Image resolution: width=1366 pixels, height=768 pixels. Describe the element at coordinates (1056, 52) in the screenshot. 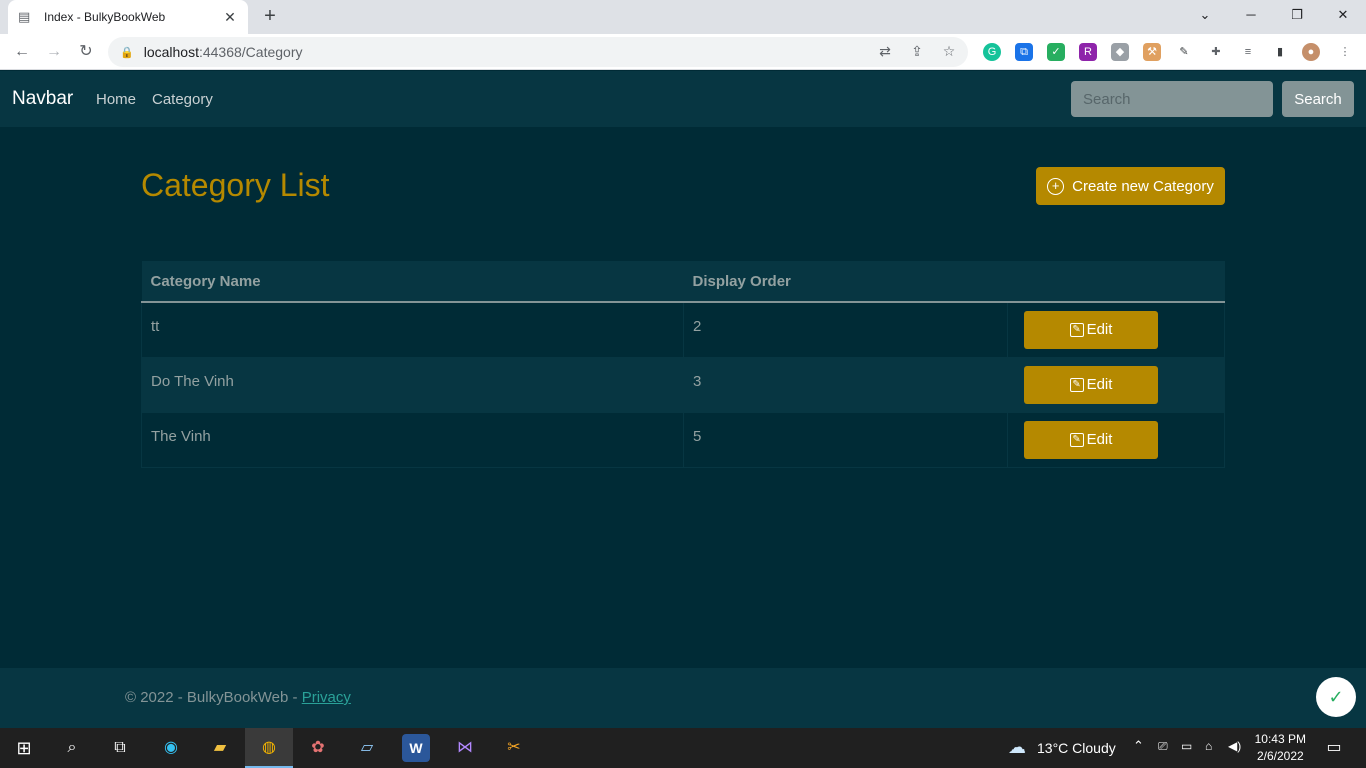

I see `shield-extension-icon: ✓` at that location.